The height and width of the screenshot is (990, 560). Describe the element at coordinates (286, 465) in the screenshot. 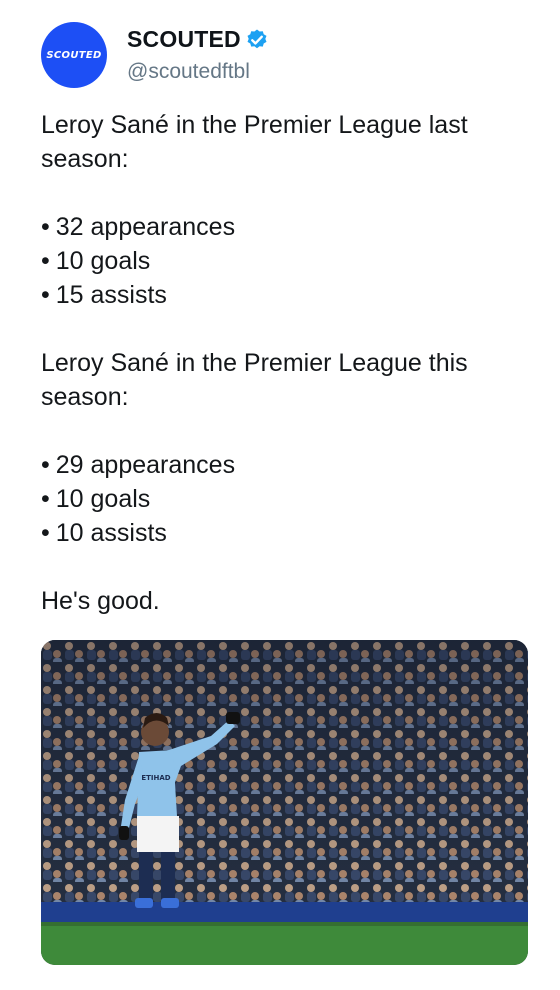

I see `stat-this-appearances: 29 appearances` at that location.